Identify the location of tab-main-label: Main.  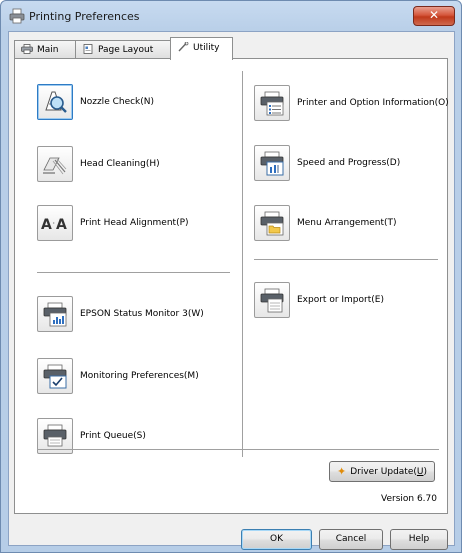
(48, 50).